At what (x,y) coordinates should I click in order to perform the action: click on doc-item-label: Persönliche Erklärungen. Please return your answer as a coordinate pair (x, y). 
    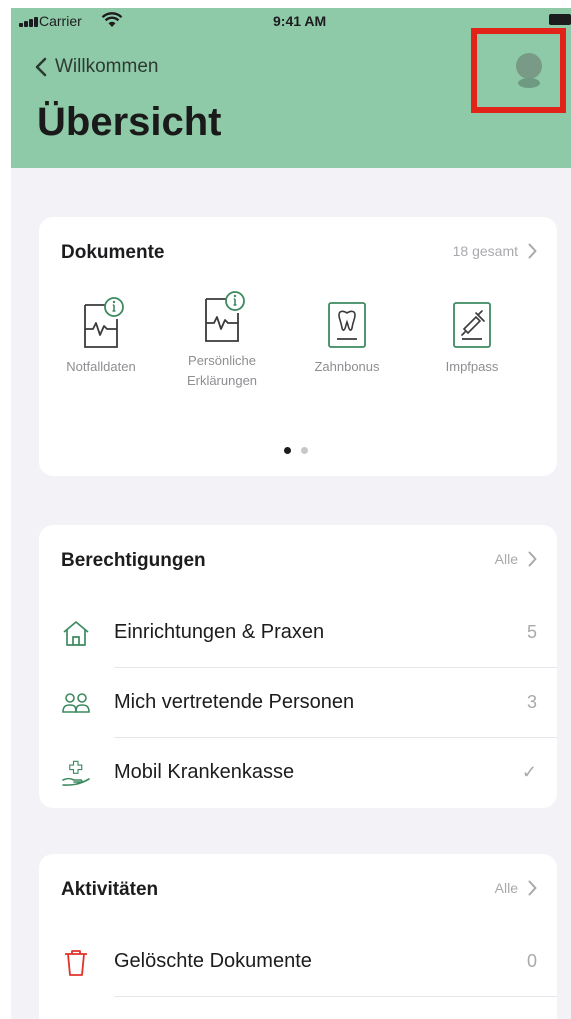
    Looking at the image, I should click on (222, 370).